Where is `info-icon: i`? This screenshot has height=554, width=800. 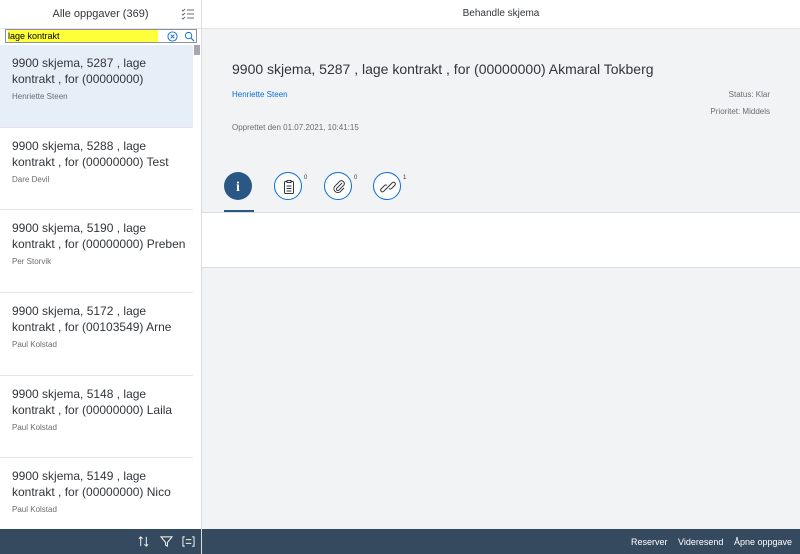
info-icon: i is located at coordinates (238, 187).